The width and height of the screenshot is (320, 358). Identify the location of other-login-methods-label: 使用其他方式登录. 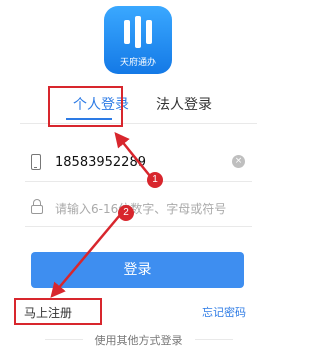
(138, 340).